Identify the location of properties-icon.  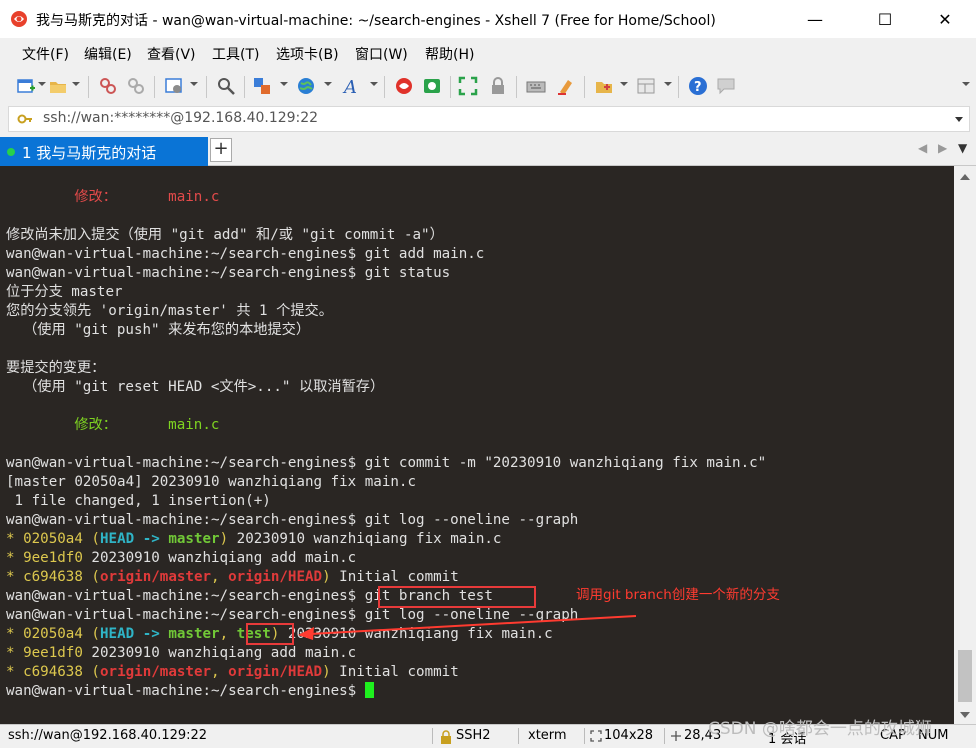
(174, 86).